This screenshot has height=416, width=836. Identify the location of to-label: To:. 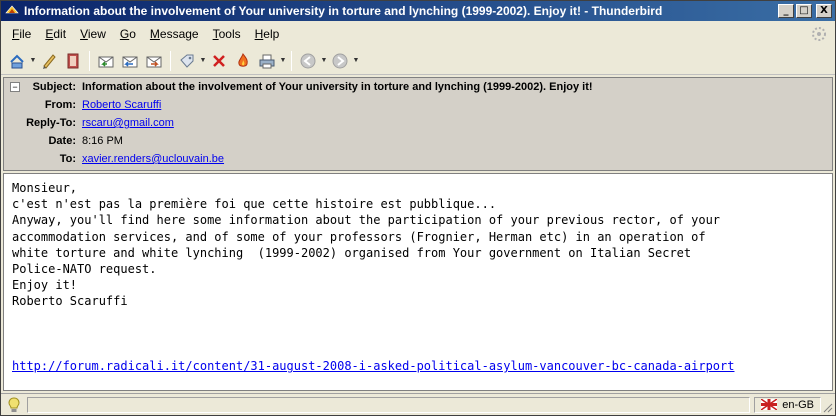
(67, 159).